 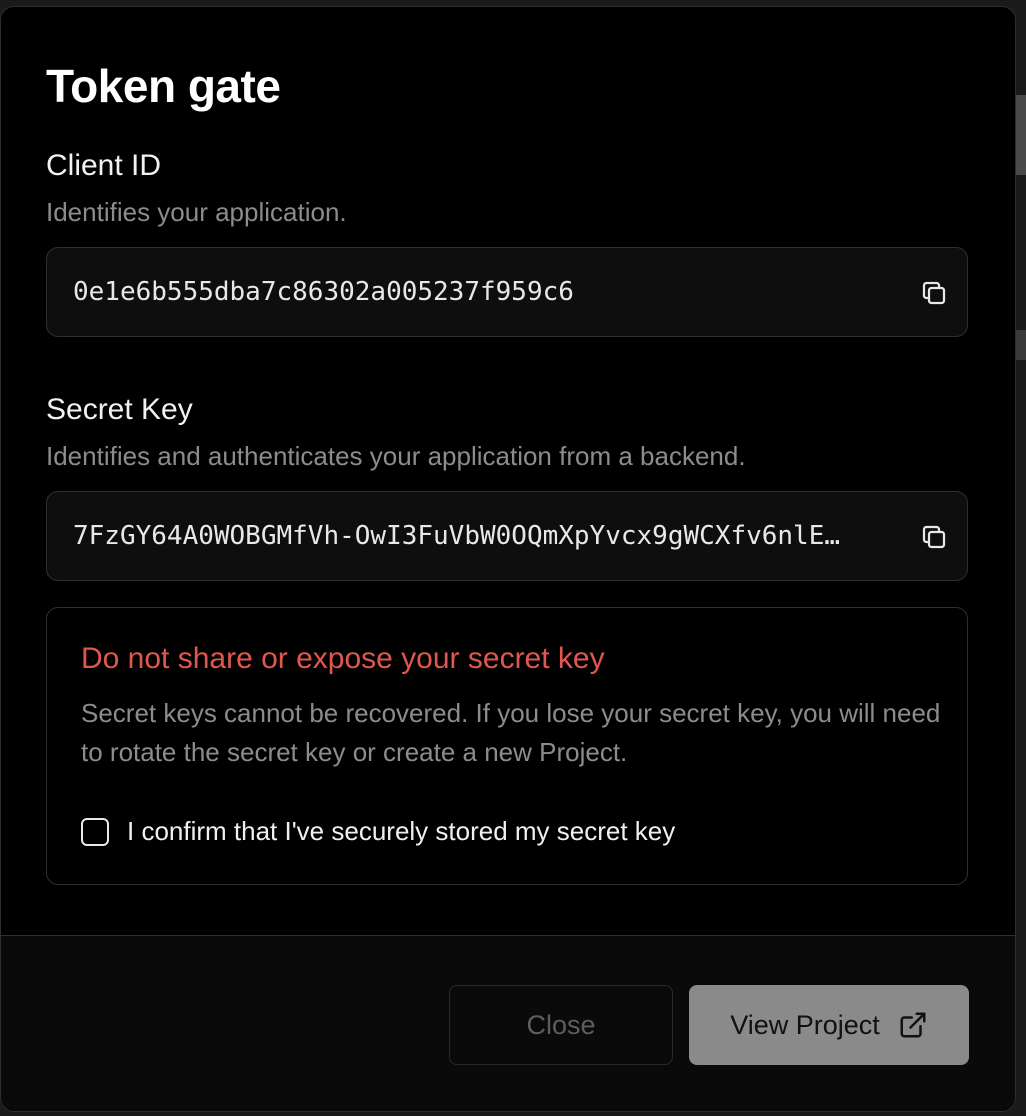 What do you see at coordinates (119, 409) in the screenshot?
I see `secret-key-label: Secret Key` at bounding box center [119, 409].